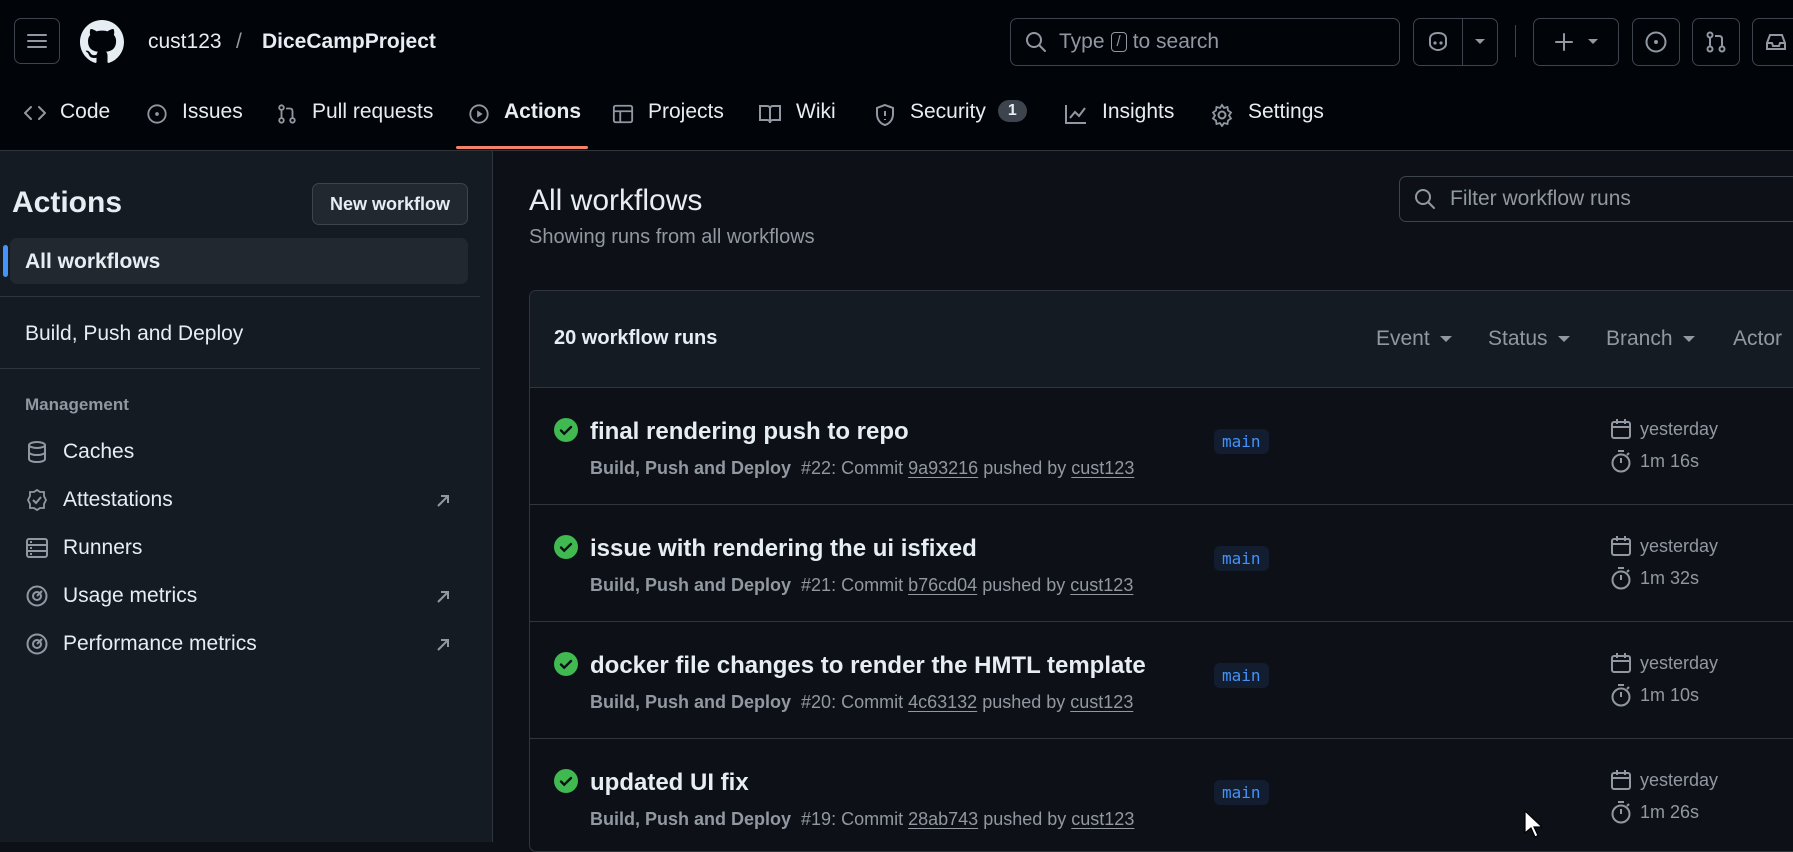  I want to click on filter-label: Actor, so click(1758, 338).